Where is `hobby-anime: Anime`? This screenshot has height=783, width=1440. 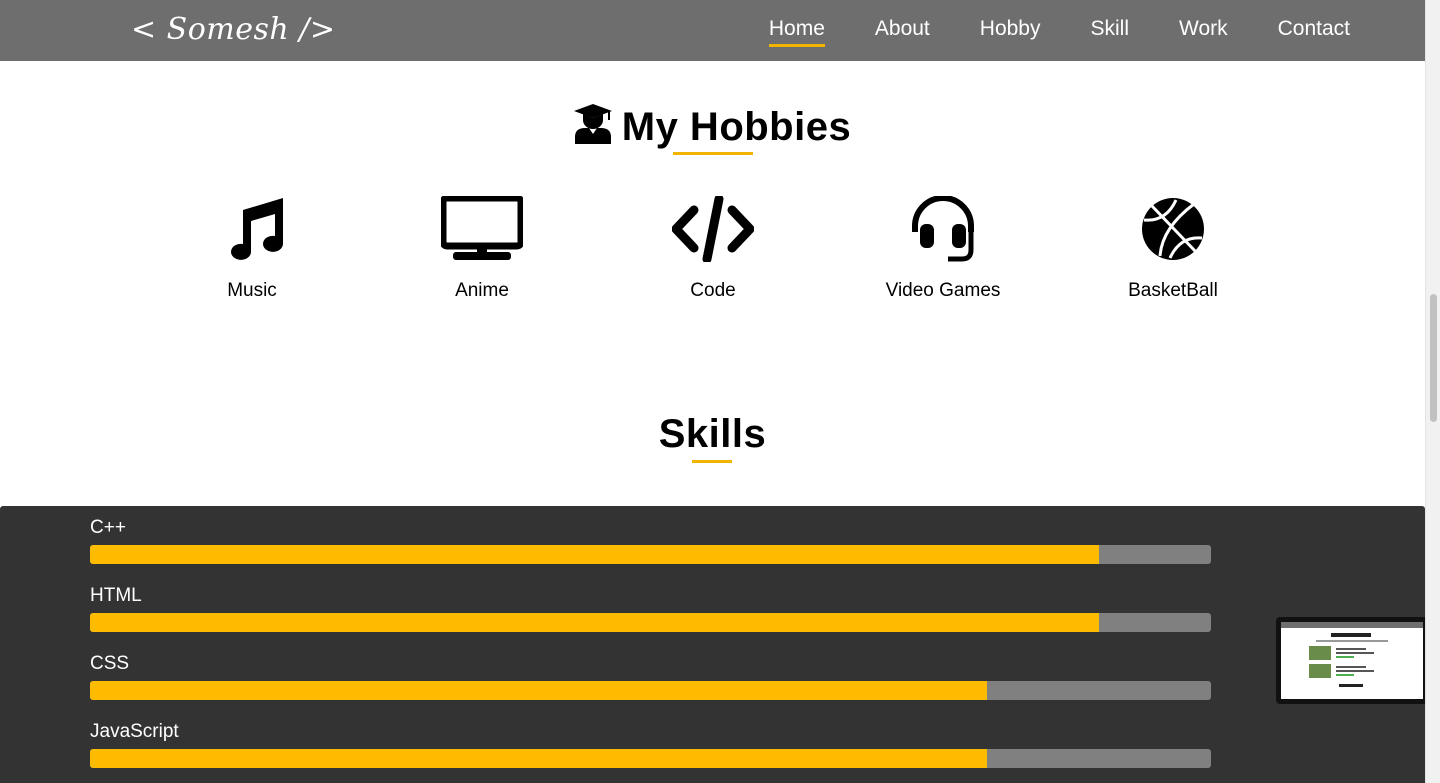 hobby-anime: Anime is located at coordinates (482, 249).